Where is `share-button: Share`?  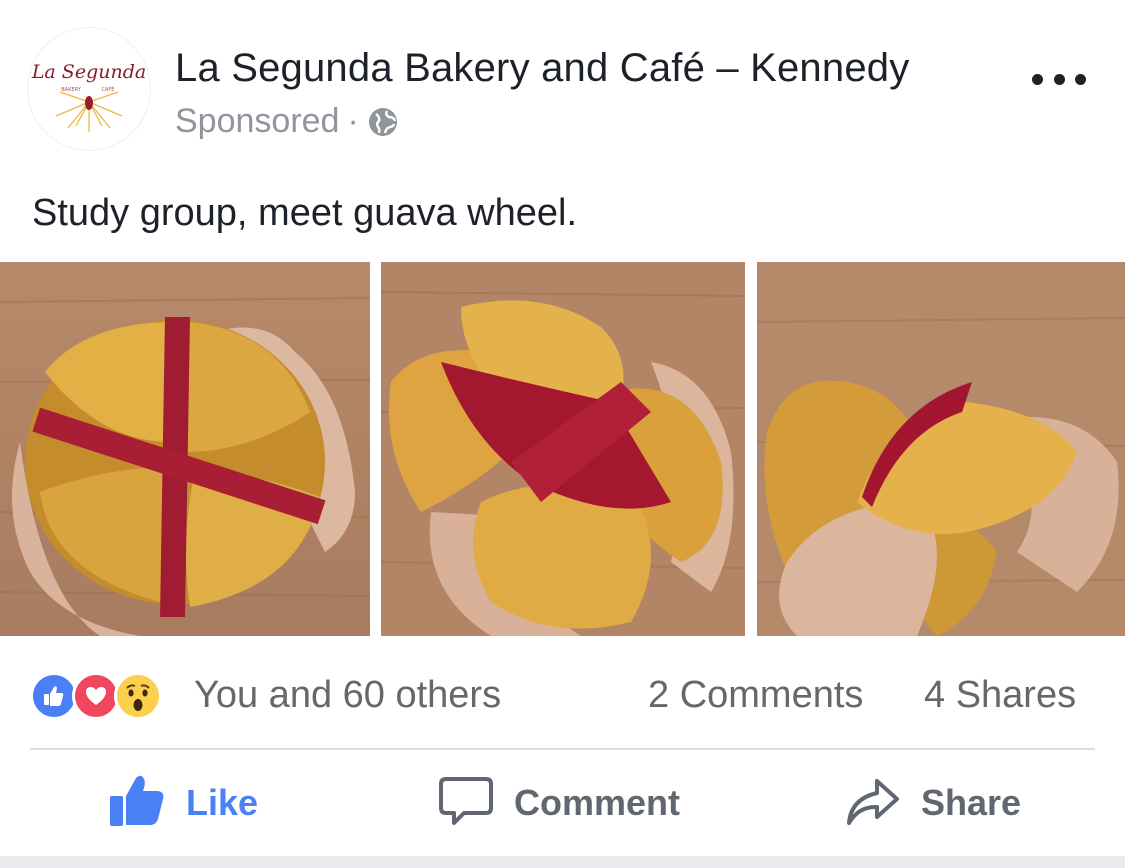 share-button: Share is located at coordinates (933, 803).